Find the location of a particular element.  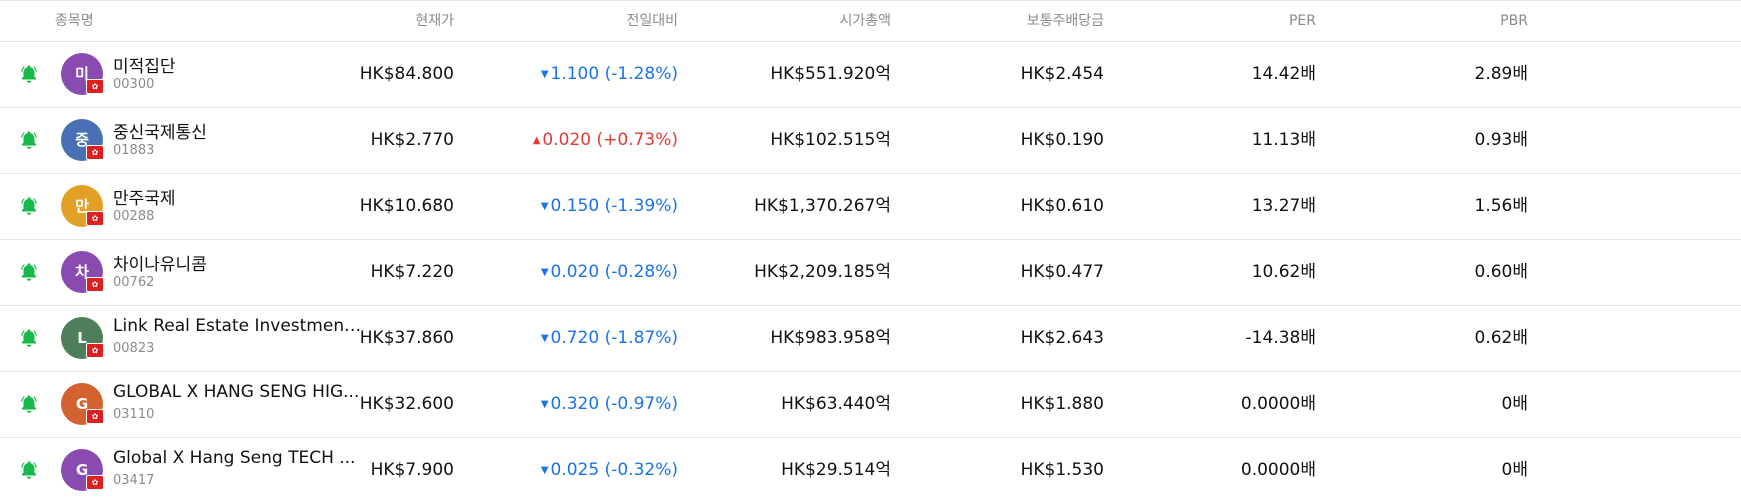

dividend-cell: HK$0.190 is located at coordinates (1062, 140).